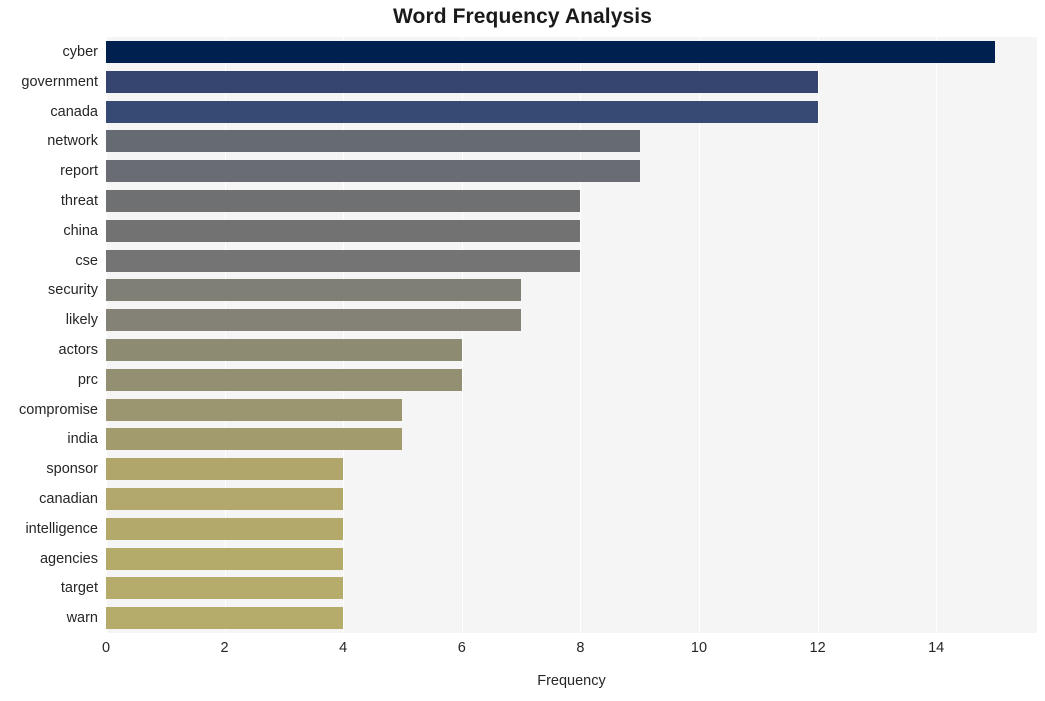 This screenshot has height=701, width=1045. I want to click on y-tick-label-report: report, so click(79, 171).